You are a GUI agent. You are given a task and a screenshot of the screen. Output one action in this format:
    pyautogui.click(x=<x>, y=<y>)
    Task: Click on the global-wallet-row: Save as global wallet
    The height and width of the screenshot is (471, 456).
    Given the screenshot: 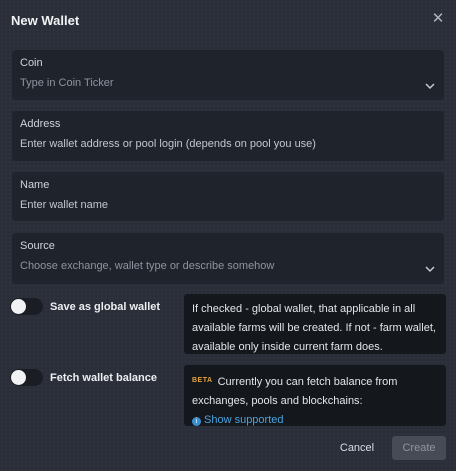 What is the action you would take?
    pyautogui.click(x=85, y=306)
    